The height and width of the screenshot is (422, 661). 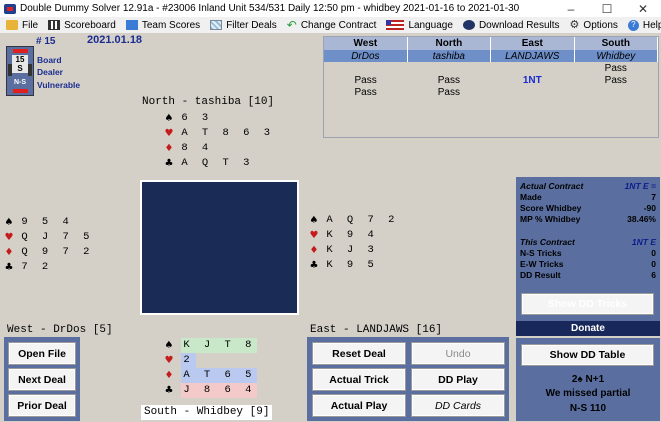 What do you see at coordinates (458, 379) in the screenshot?
I see `dd-play-button: DD Play` at bounding box center [458, 379].